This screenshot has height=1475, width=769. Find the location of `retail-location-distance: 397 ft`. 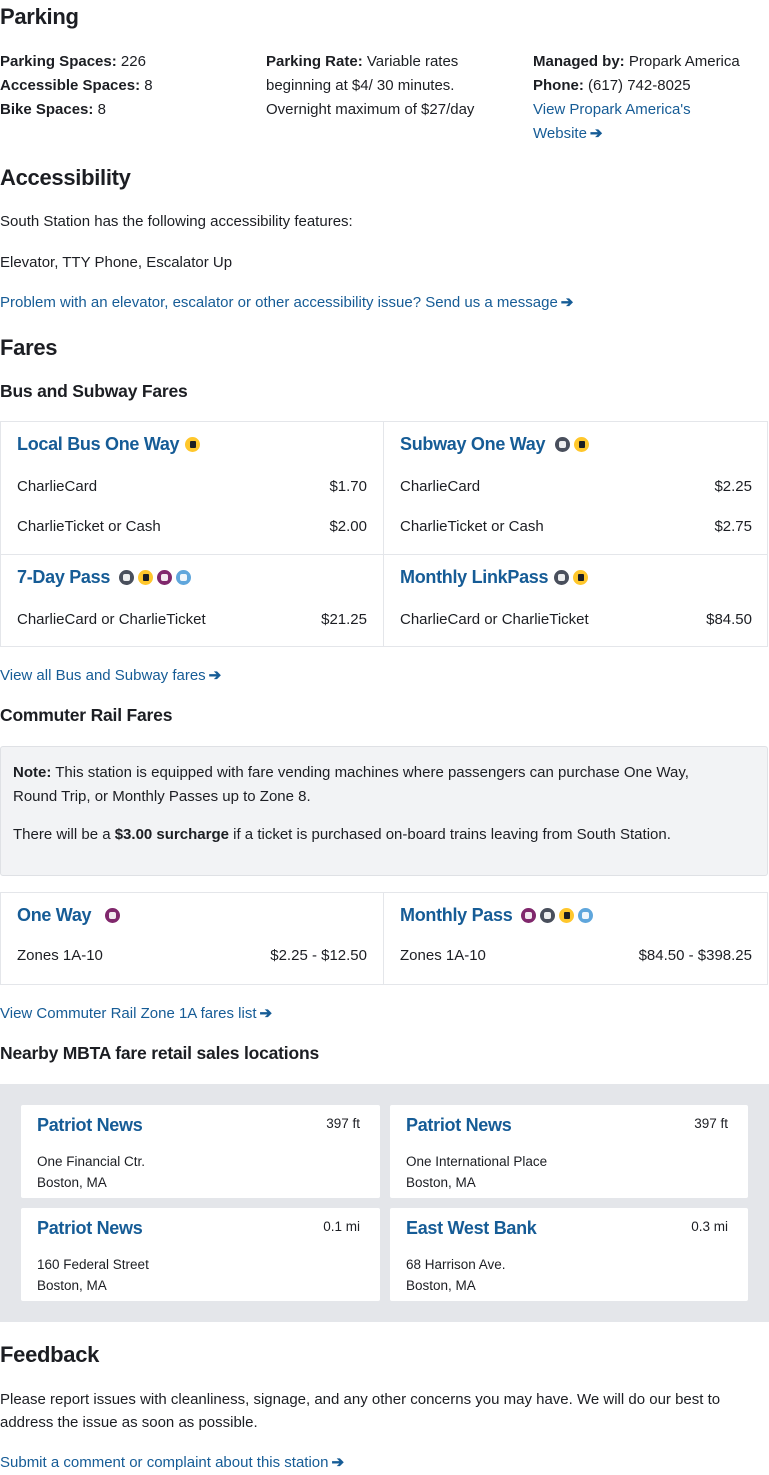

retail-location-distance: 397 ft is located at coordinates (711, 1123).